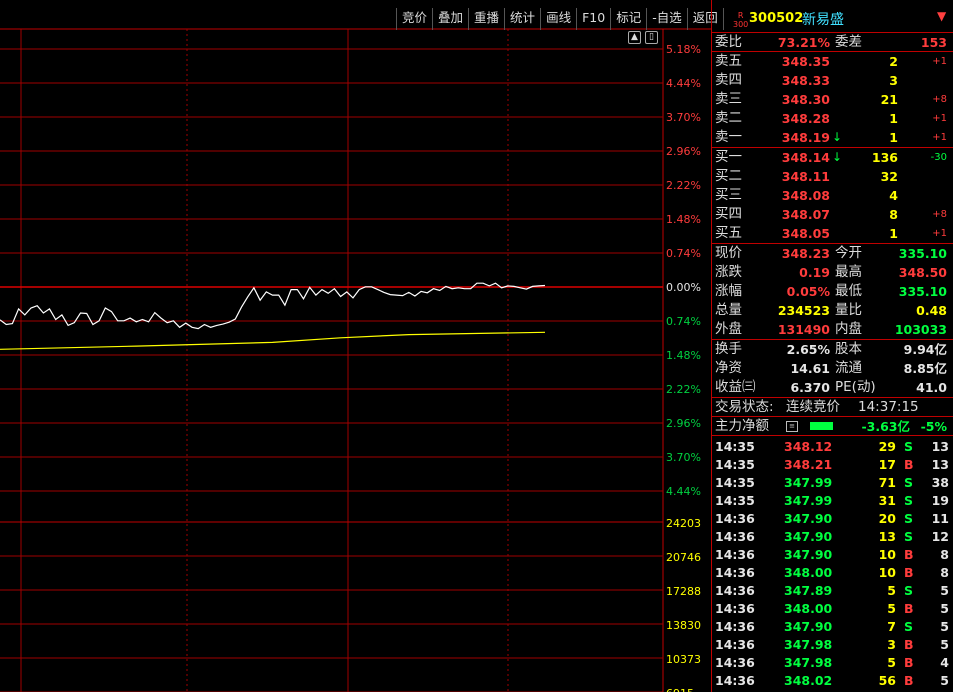 The height and width of the screenshot is (692, 953). Describe the element at coordinates (486, 19) in the screenshot. I see `toolbar-btn-2: 重播` at that location.